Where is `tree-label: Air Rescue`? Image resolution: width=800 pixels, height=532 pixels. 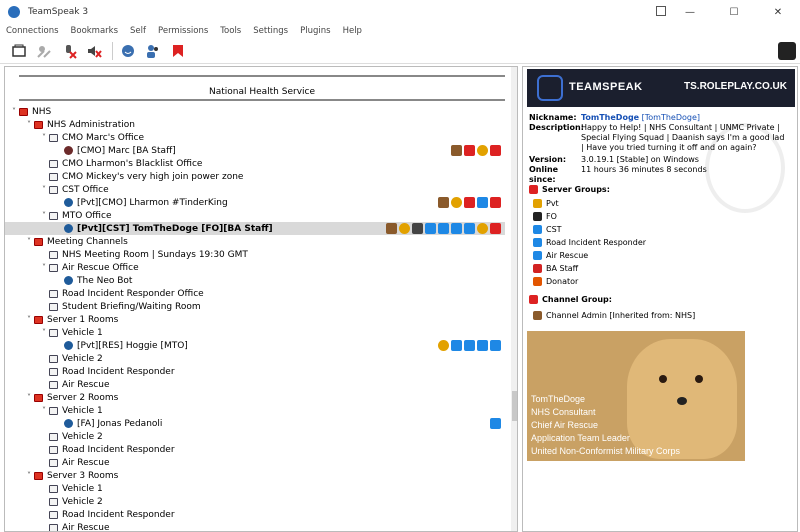
tree-label: Air Rescue is located at coordinates (86, 527).